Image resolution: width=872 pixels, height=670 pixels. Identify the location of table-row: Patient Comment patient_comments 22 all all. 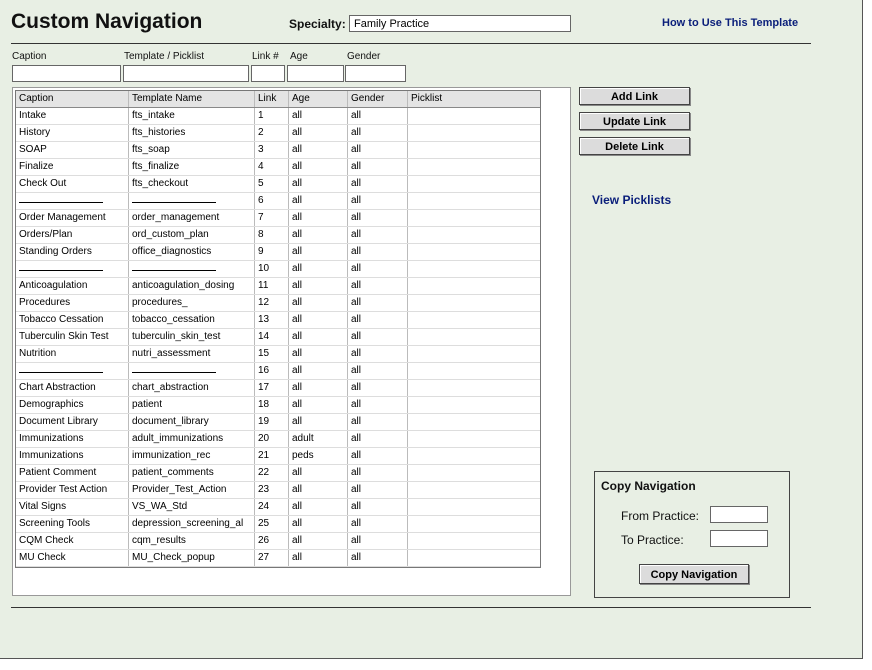
(278, 473).